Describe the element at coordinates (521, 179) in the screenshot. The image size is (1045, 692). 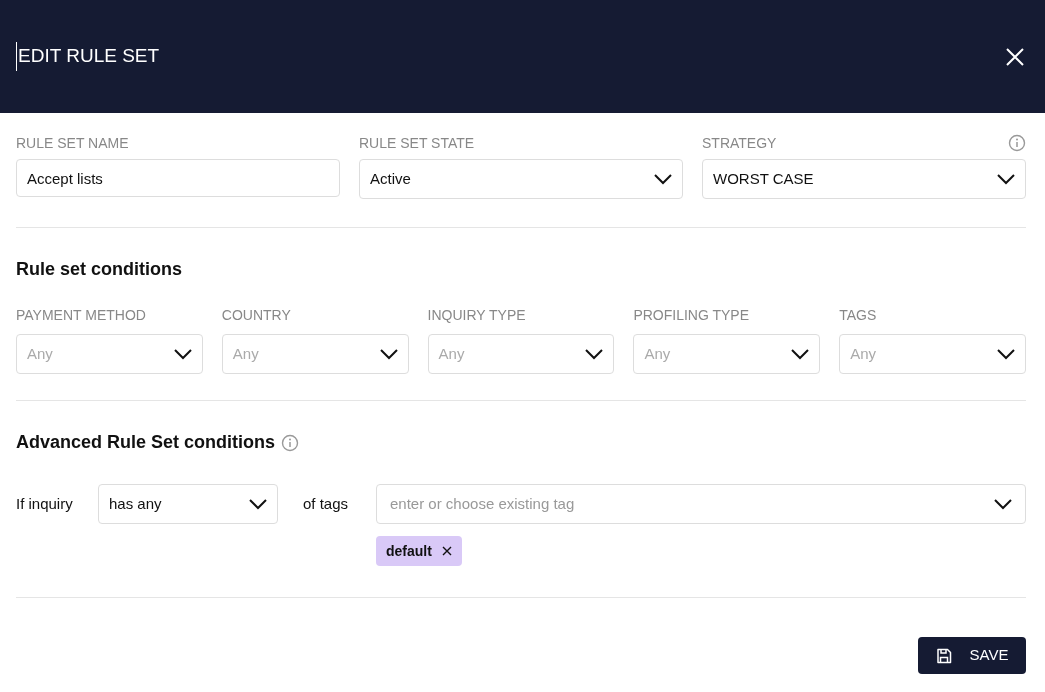
I see `dropdown: Active` at that location.